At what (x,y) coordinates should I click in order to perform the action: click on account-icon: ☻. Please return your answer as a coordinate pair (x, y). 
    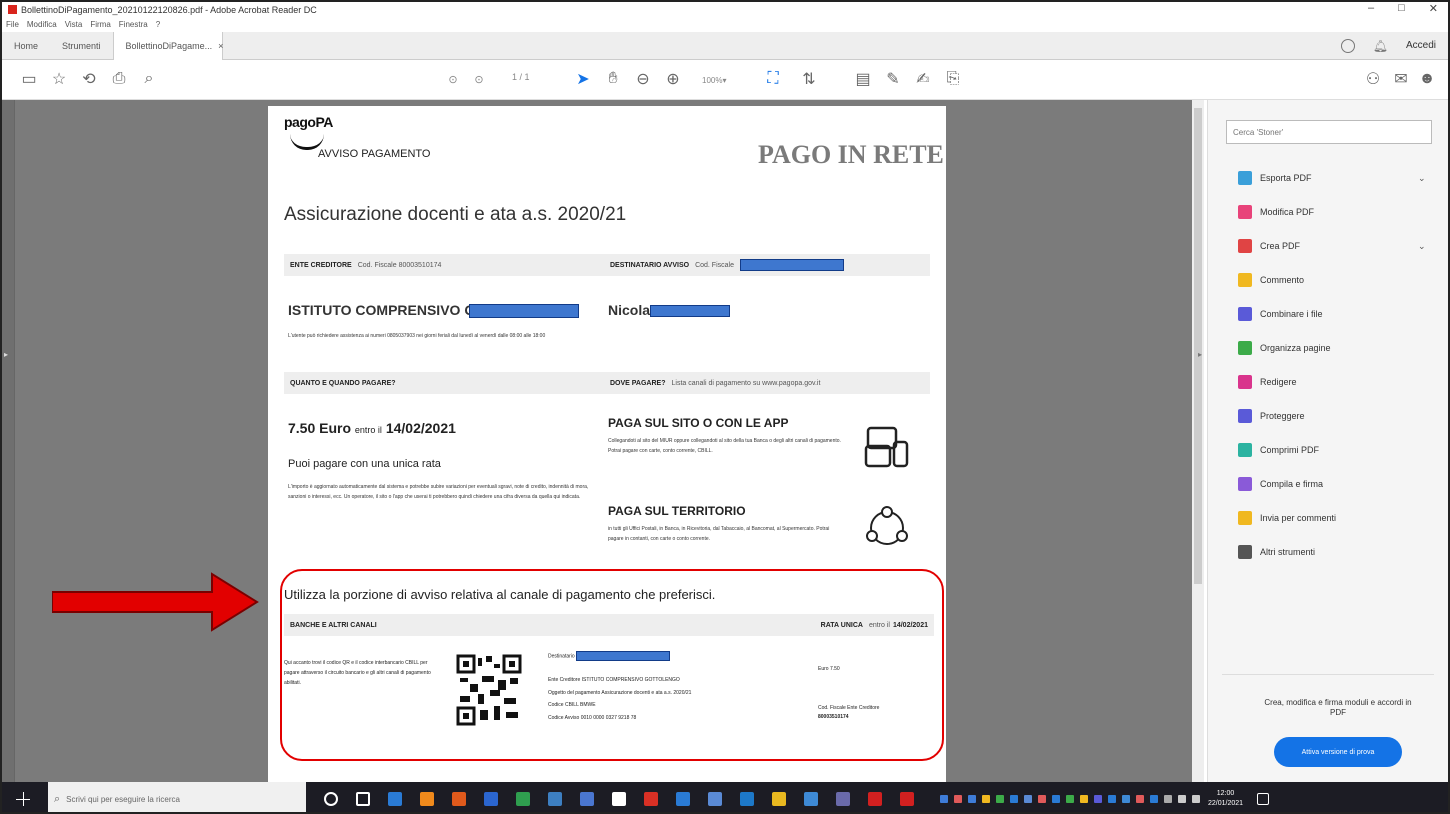
    Looking at the image, I should click on (1427, 79).